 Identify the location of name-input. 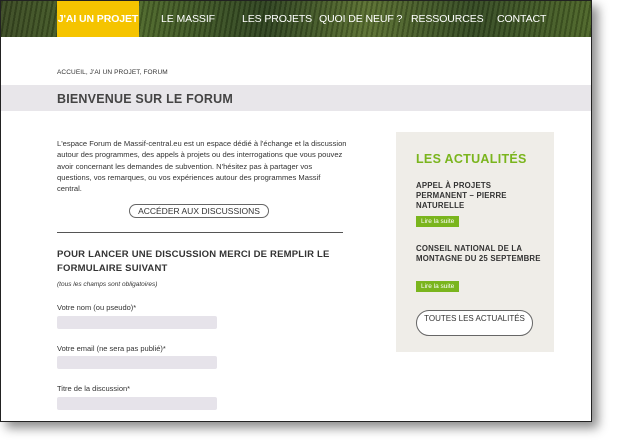
(137, 322).